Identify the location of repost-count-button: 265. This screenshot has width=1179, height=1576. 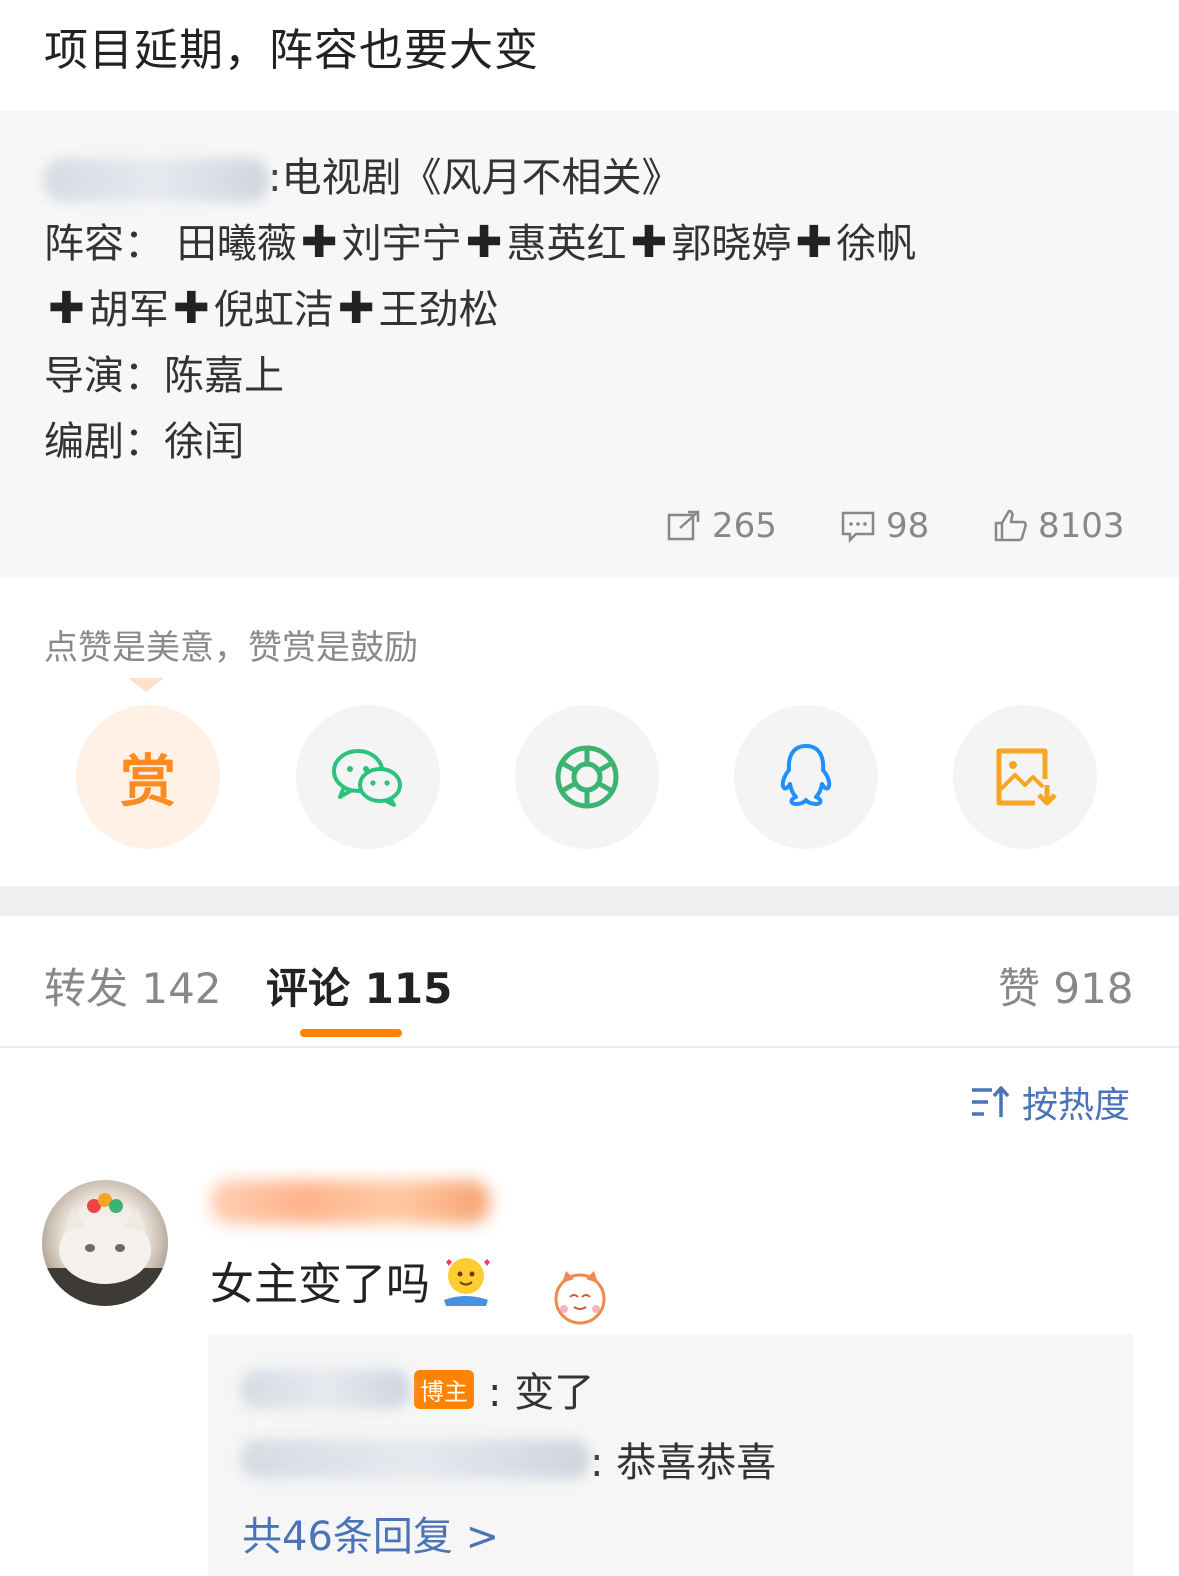
(721, 526).